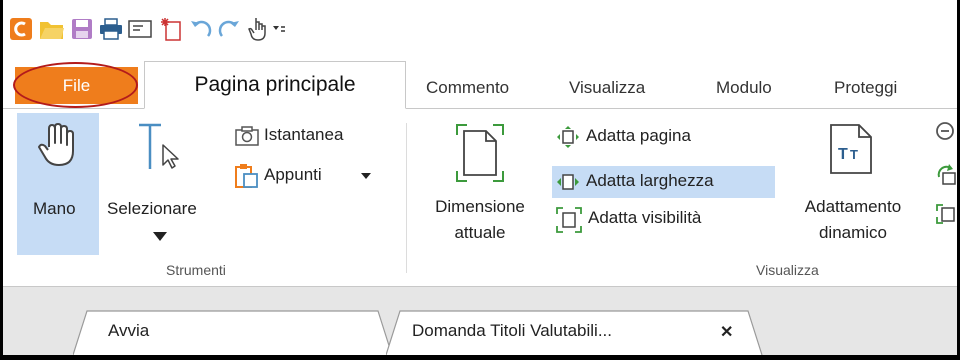  What do you see at coordinates (480, 206) in the screenshot?
I see `dimensione-label: Dimensione` at bounding box center [480, 206].